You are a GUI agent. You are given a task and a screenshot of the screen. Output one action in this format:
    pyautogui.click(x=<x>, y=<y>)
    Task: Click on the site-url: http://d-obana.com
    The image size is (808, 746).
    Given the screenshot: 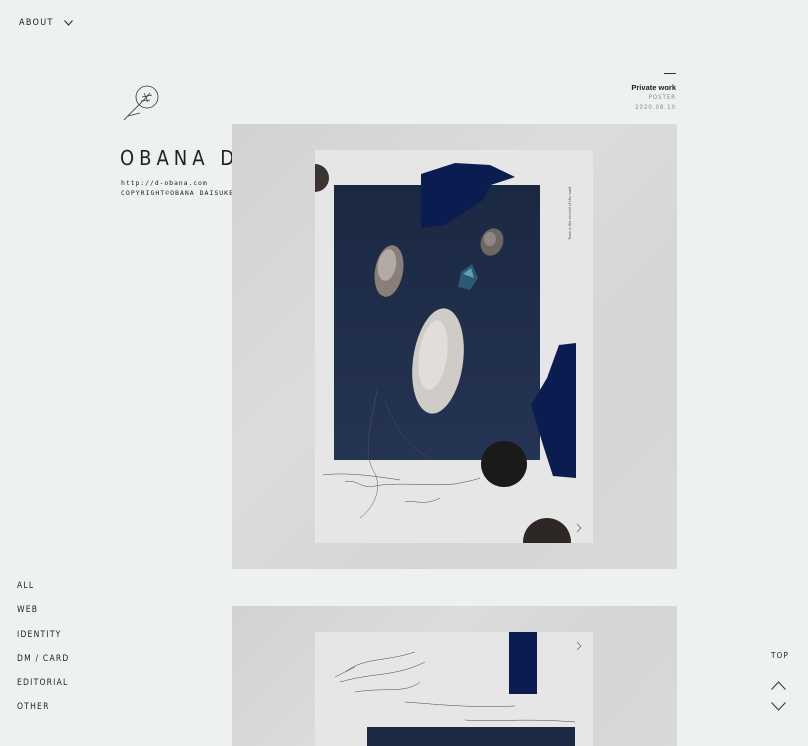 What is the action you would take?
    pyautogui.click(x=164, y=183)
    